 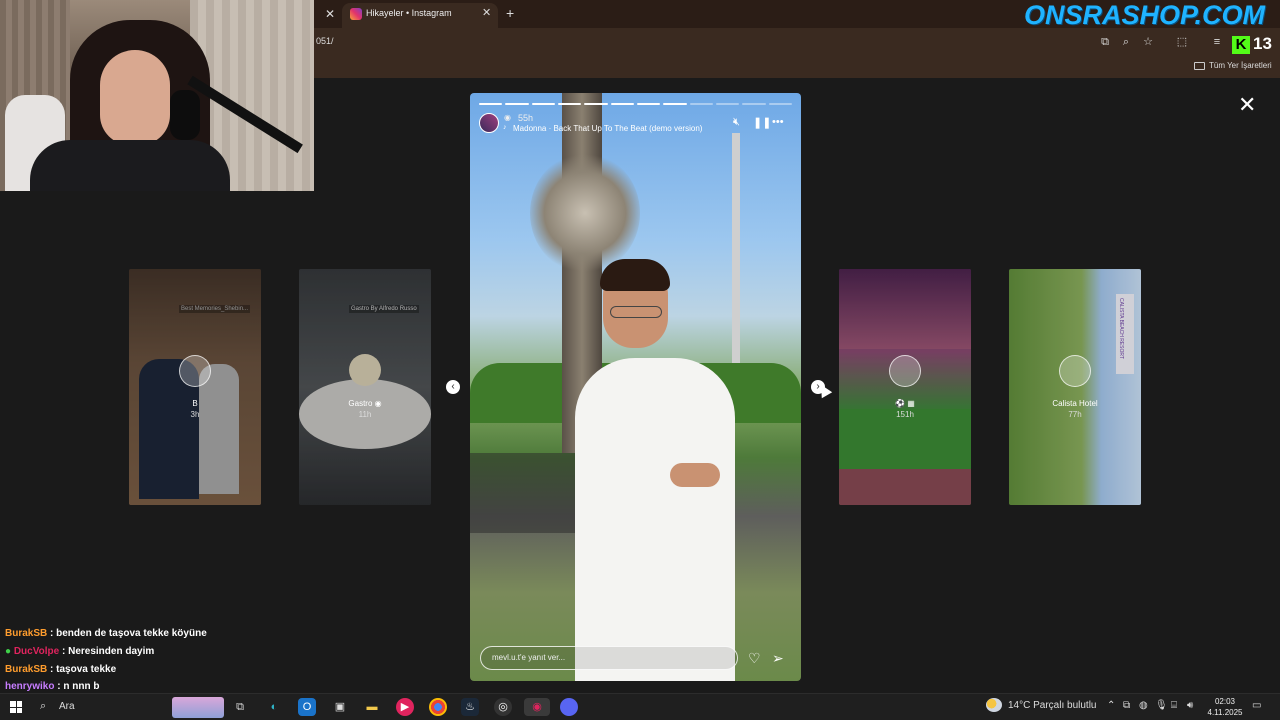 What do you see at coordinates (778, 122) in the screenshot?
I see `more-options-icon: •••` at bounding box center [778, 122].